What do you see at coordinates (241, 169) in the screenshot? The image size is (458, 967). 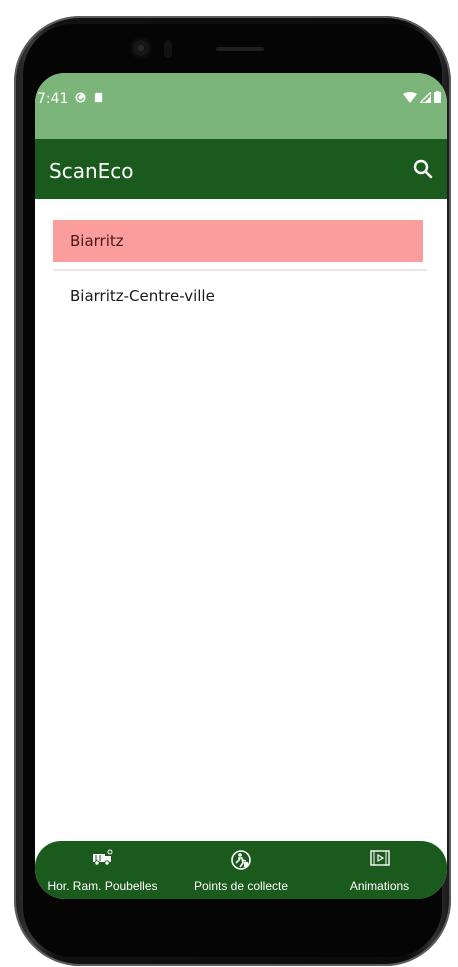 I see `app-bar: ScanEco` at bounding box center [241, 169].